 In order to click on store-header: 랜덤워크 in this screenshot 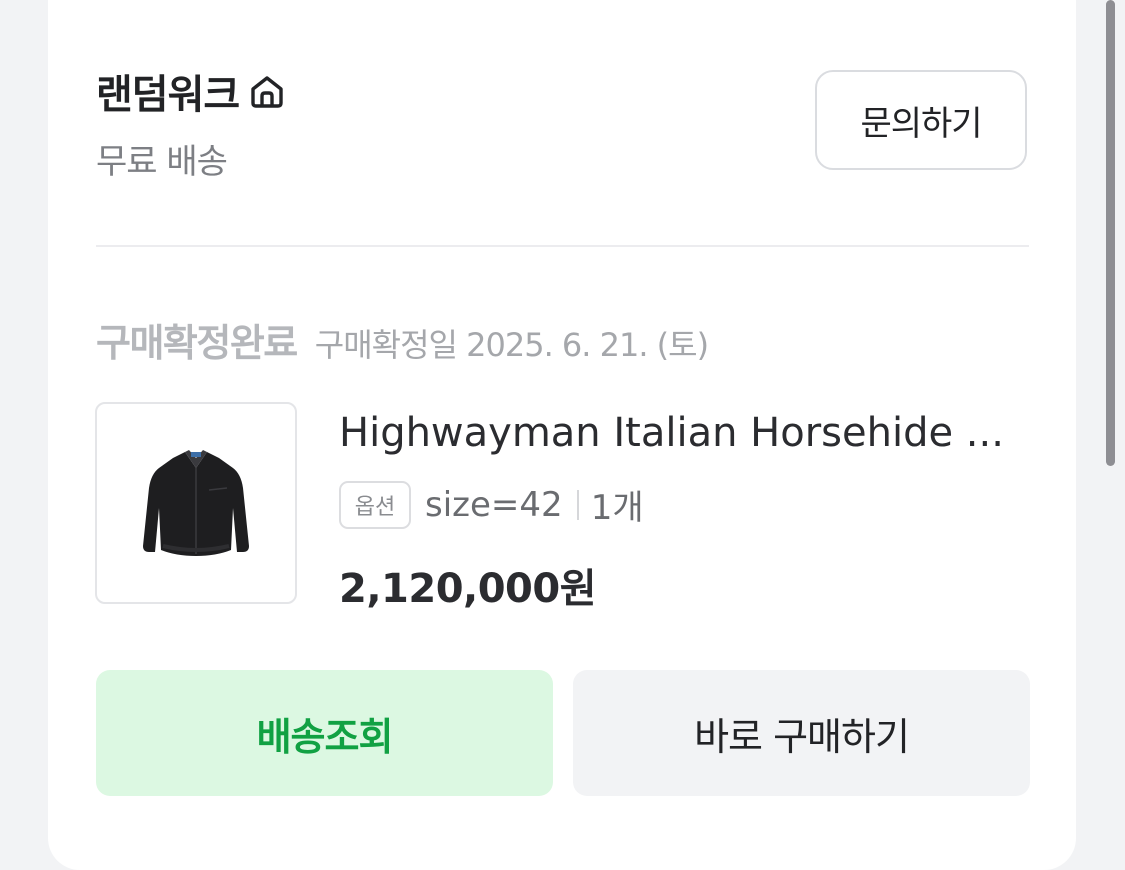, I will do `click(191, 91)`.